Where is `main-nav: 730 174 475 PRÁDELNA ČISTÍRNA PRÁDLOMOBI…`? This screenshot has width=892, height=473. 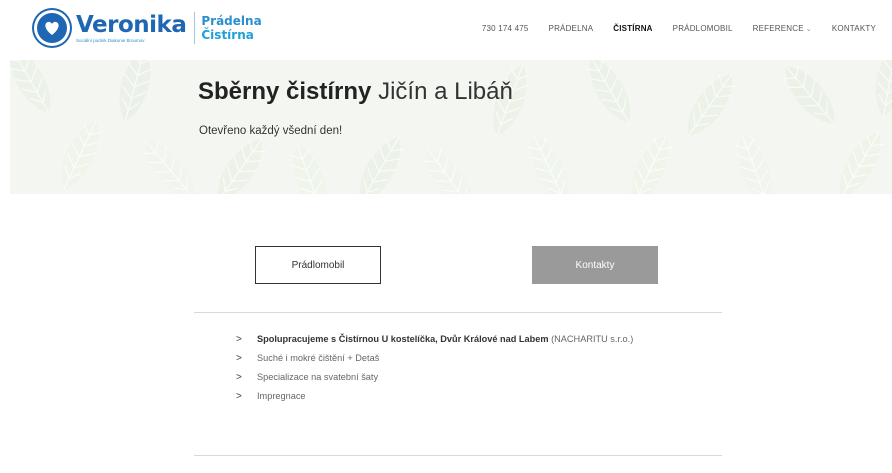 main-nav: 730 174 475 PRÁDELNA ČISTÍRNA PRÁDLOMOBI… is located at coordinates (669, 28).